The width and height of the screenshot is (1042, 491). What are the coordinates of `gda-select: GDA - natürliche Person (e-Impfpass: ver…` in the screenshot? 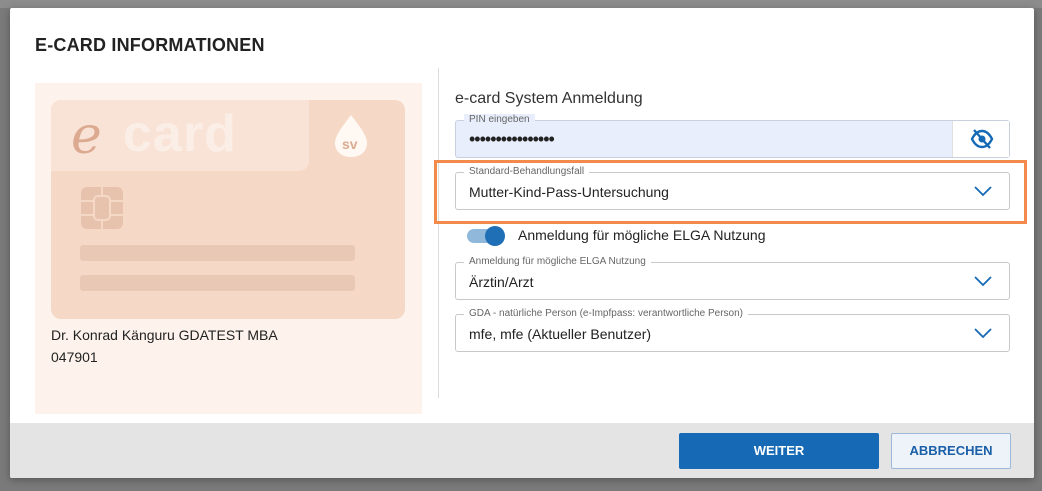 It's located at (732, 330).